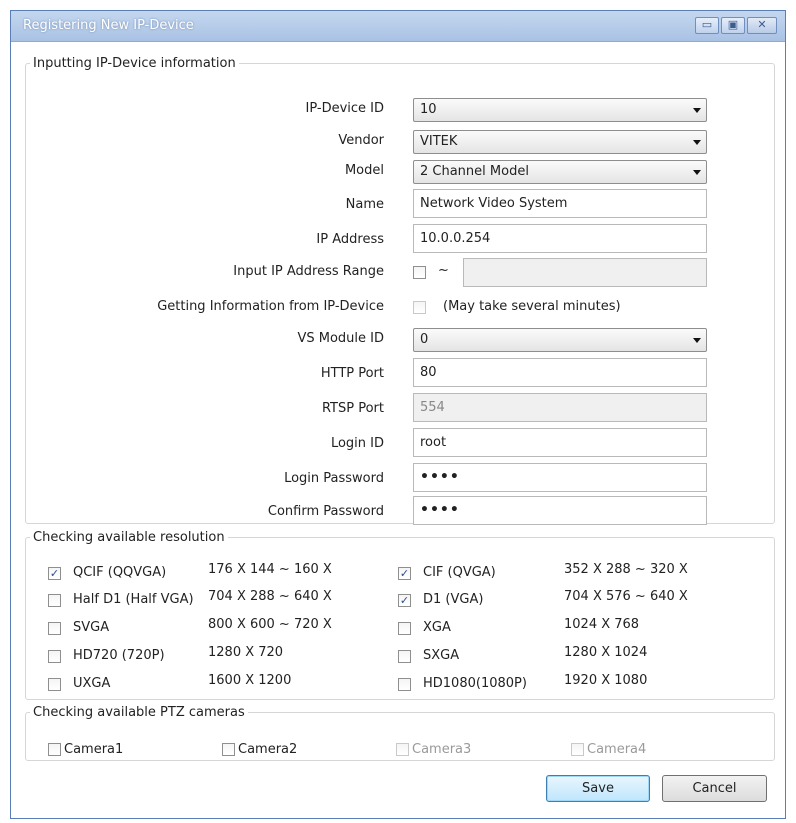  Describe the element at coordinates (119, 572) in the screenshot. I see `resolution-label: QCIF (QQVGA)` at that location.